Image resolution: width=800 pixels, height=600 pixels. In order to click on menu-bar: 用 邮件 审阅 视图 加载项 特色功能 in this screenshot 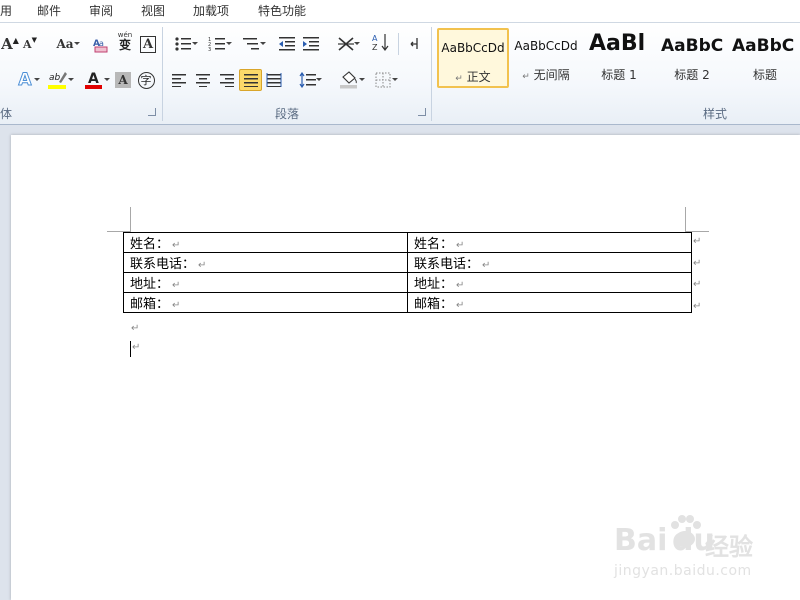, I will do `click(400, 11)`.